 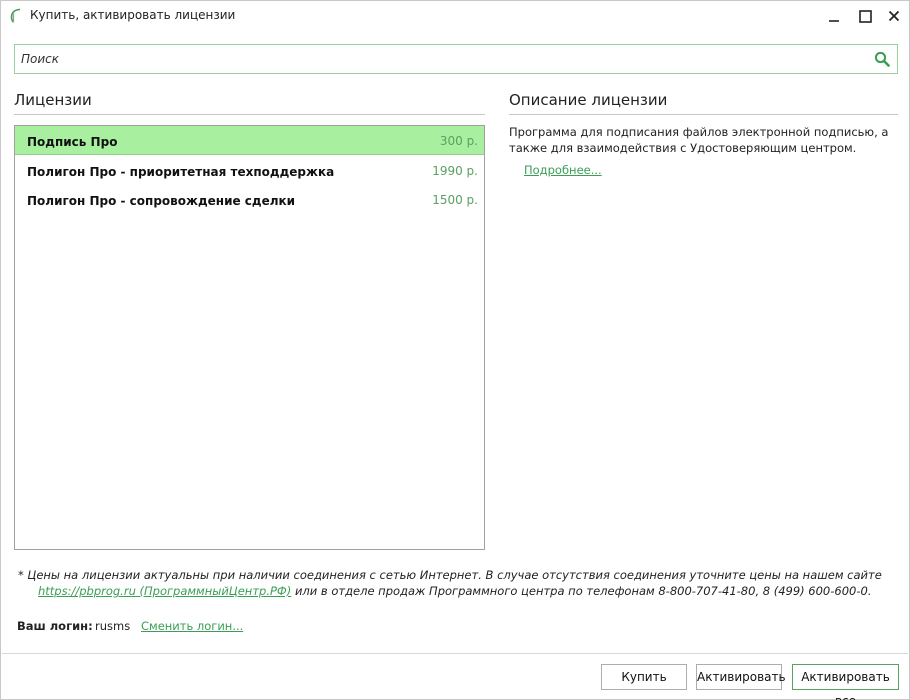 I want to click on license-name: Полигон Про - приоритетная техподдержка, so click(x=181, y=172).